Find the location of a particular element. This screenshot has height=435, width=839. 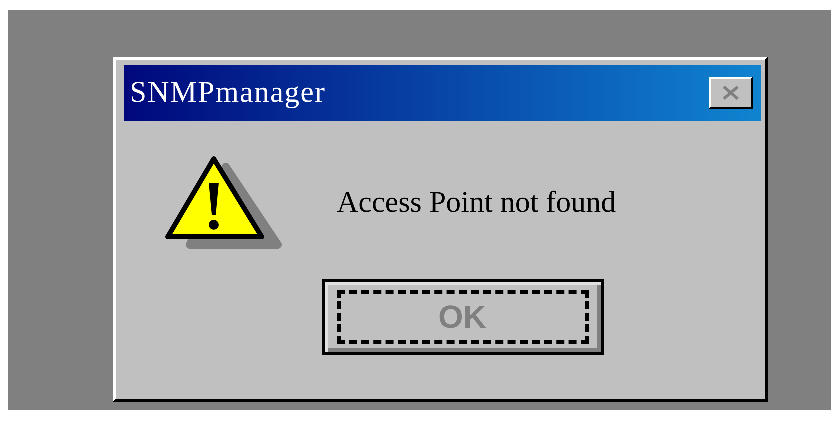

message-text: Access Point not found is located at coordinates (476, 203).